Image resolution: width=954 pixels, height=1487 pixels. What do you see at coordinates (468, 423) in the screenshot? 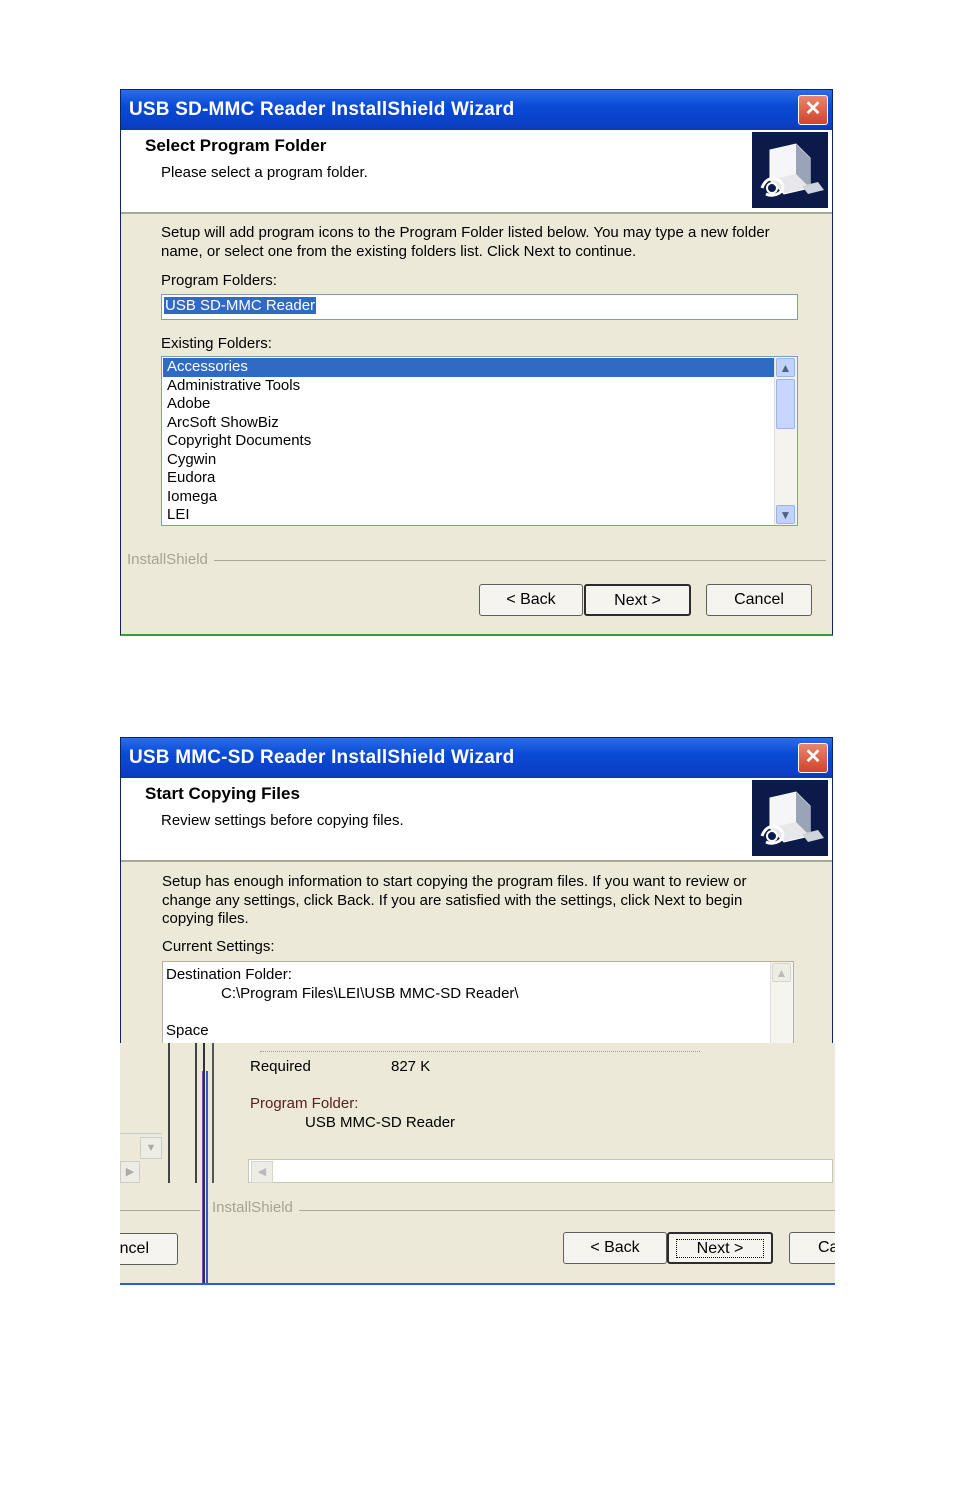
I see `folder-list-item: ArcSoft ShowBiz` at bounding box center [468, 423].